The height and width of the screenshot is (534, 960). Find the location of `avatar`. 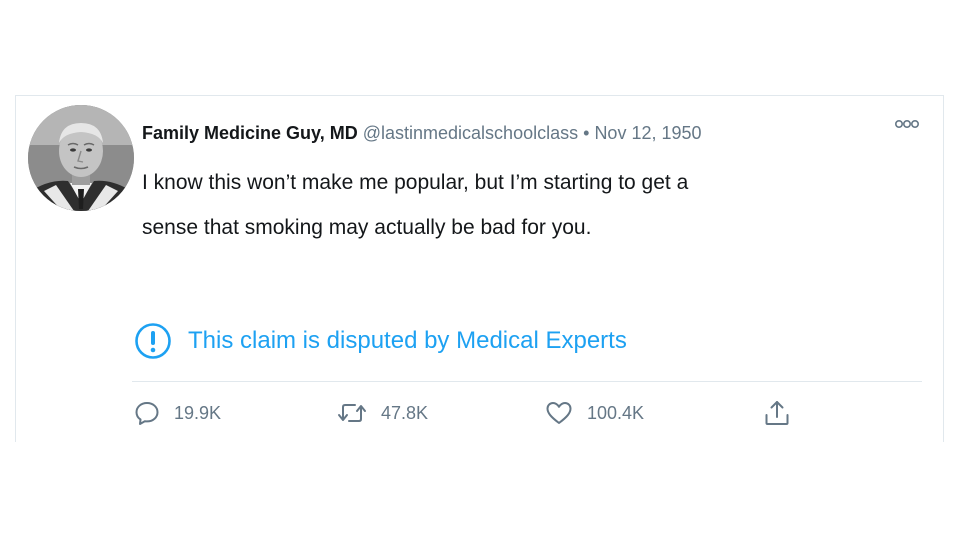

avatar is located at coordinates (81, 158).